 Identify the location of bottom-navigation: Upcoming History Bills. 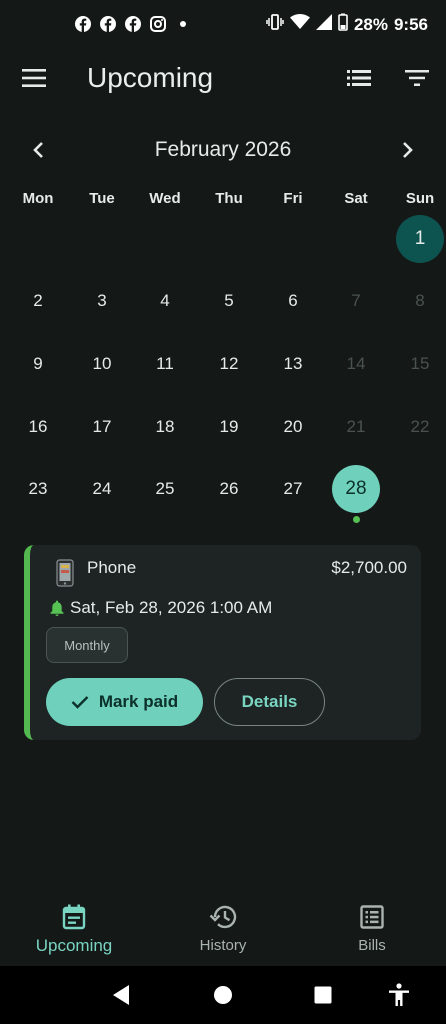
(223, 930).